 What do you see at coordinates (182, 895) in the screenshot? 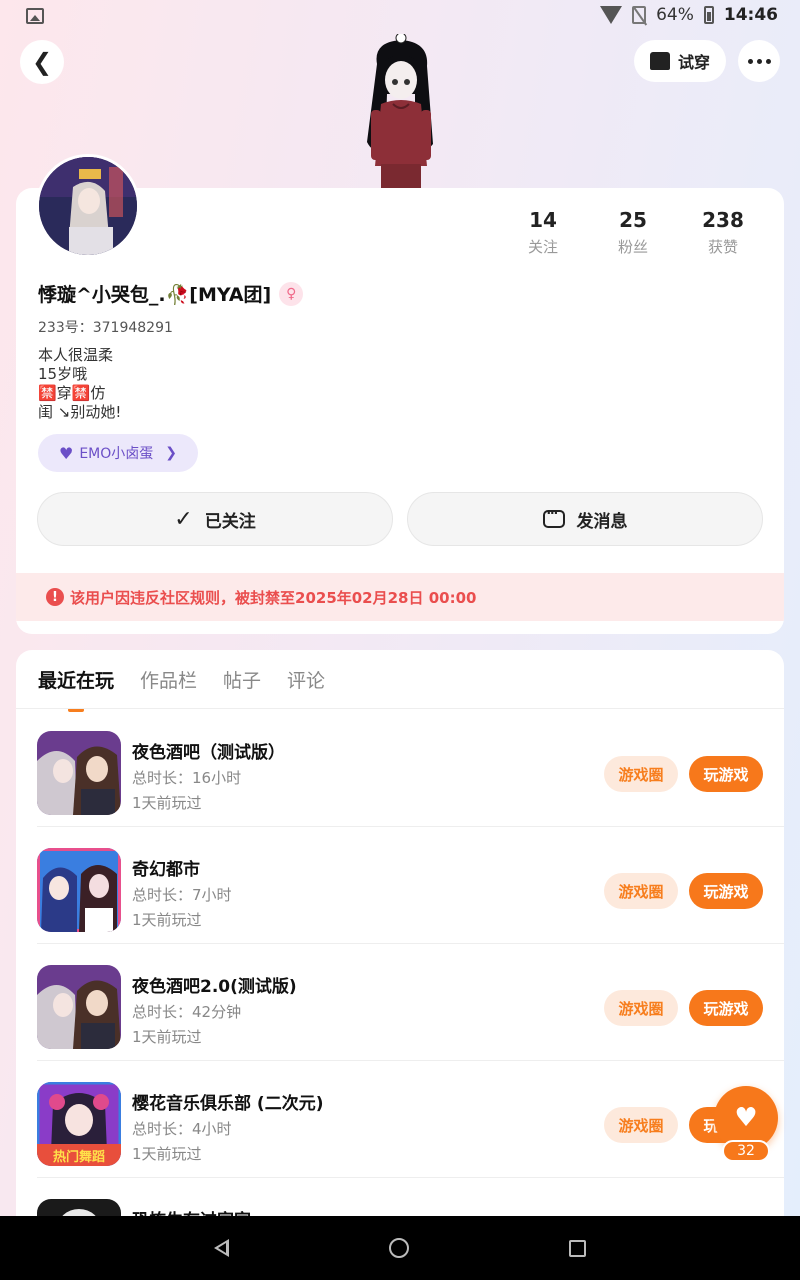
I see `game-duration: 总时长：7小时` at bounding box center [182, 895].